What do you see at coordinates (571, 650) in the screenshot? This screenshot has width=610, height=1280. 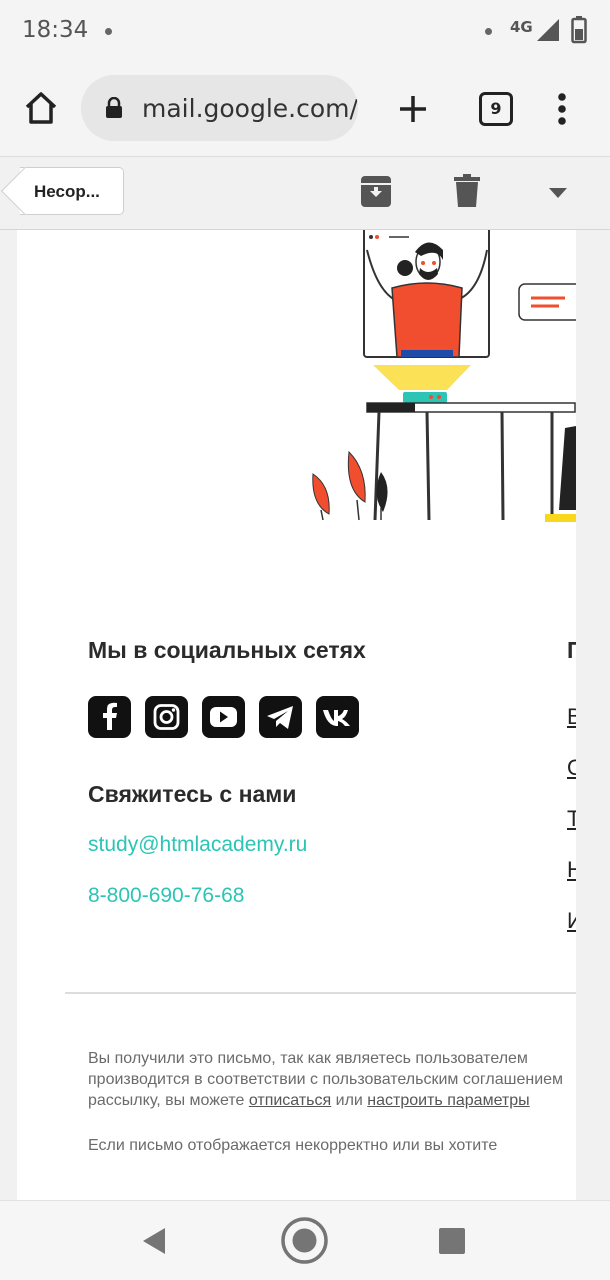 I see `right-column-heading: П` at bounding box center [571, 650].